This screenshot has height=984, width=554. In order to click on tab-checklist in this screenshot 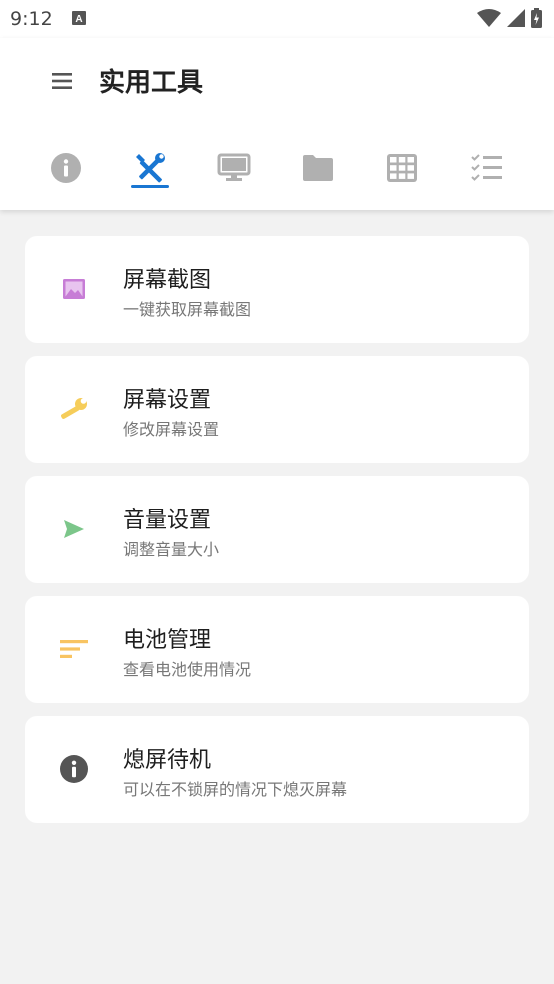, I will do `click(487, 168)`.